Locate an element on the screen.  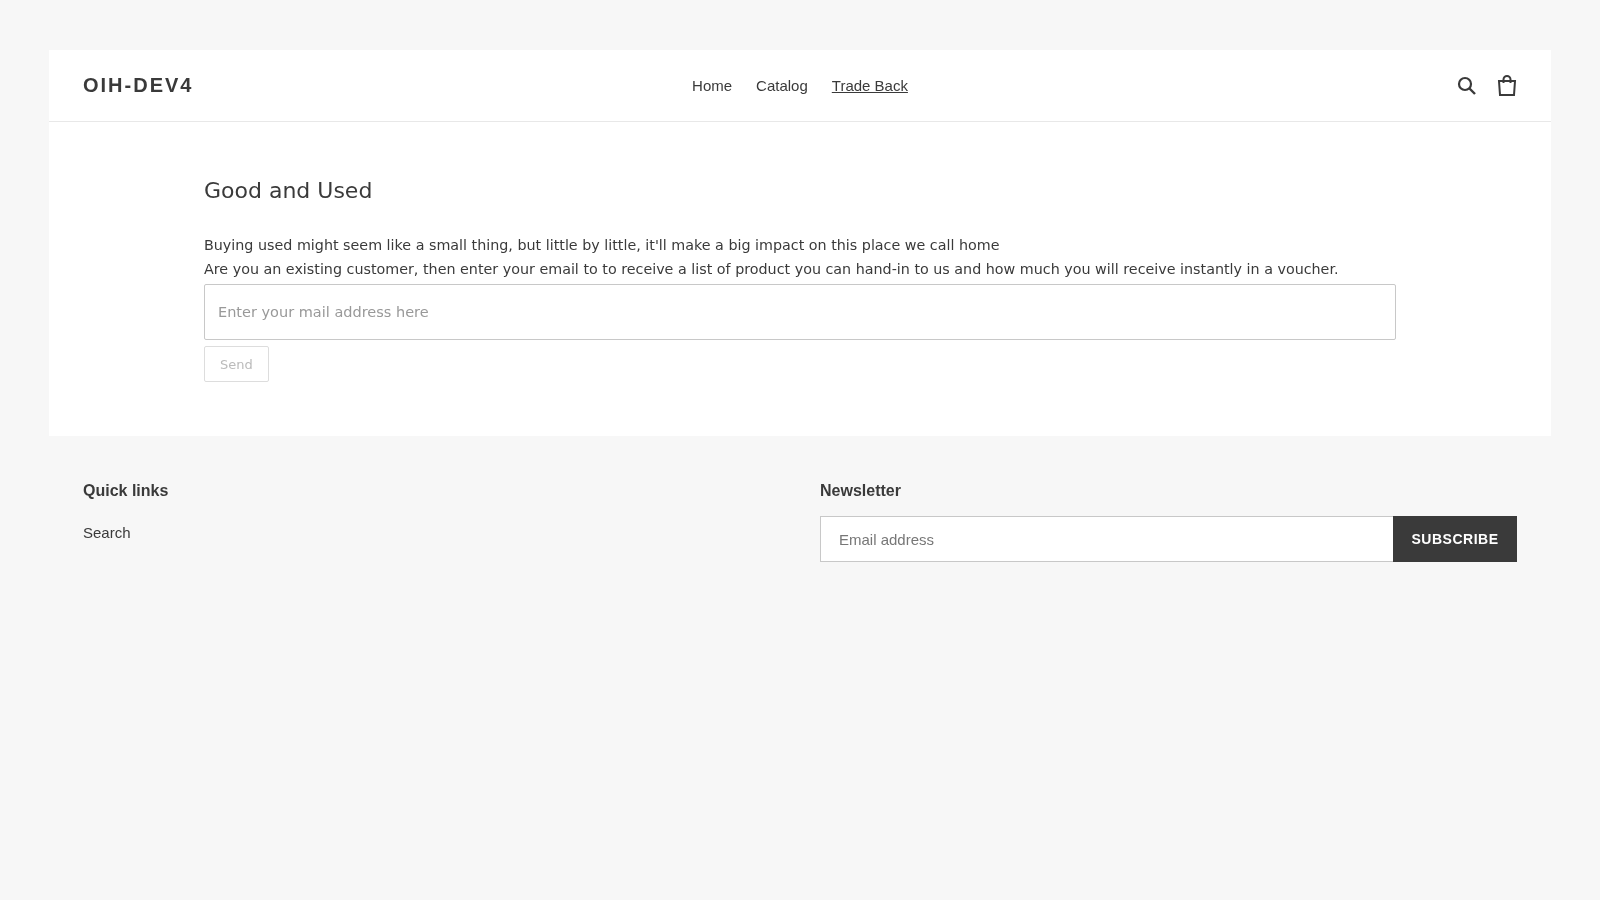
description-text: Are you an existing customer, then enter your email to to receive a list of product you can hand-in to us and how much you will receive instantly in a voucher. is located at coordinates (772, 269).